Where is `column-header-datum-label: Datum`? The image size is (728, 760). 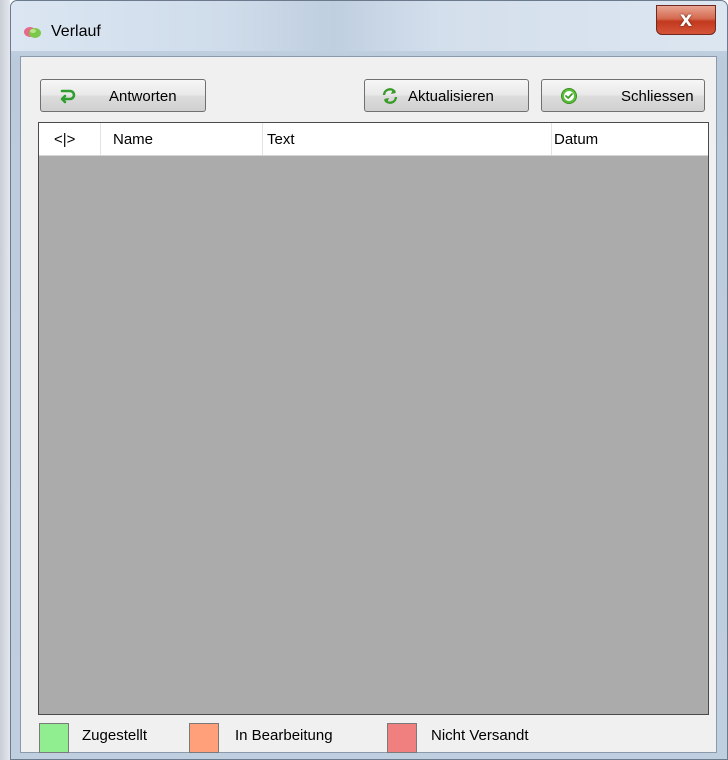
column-header-datum-label: Datum is located at coordinates (576, 139).